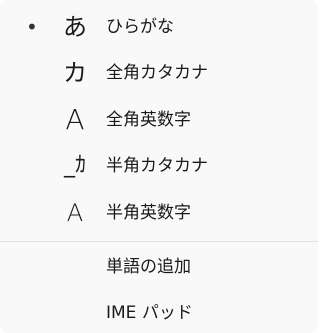 The image size is (320, 333). Describe the element at coordinates (75, 27) in the screenshot. I see `hiragana-icon: あ` at that location.